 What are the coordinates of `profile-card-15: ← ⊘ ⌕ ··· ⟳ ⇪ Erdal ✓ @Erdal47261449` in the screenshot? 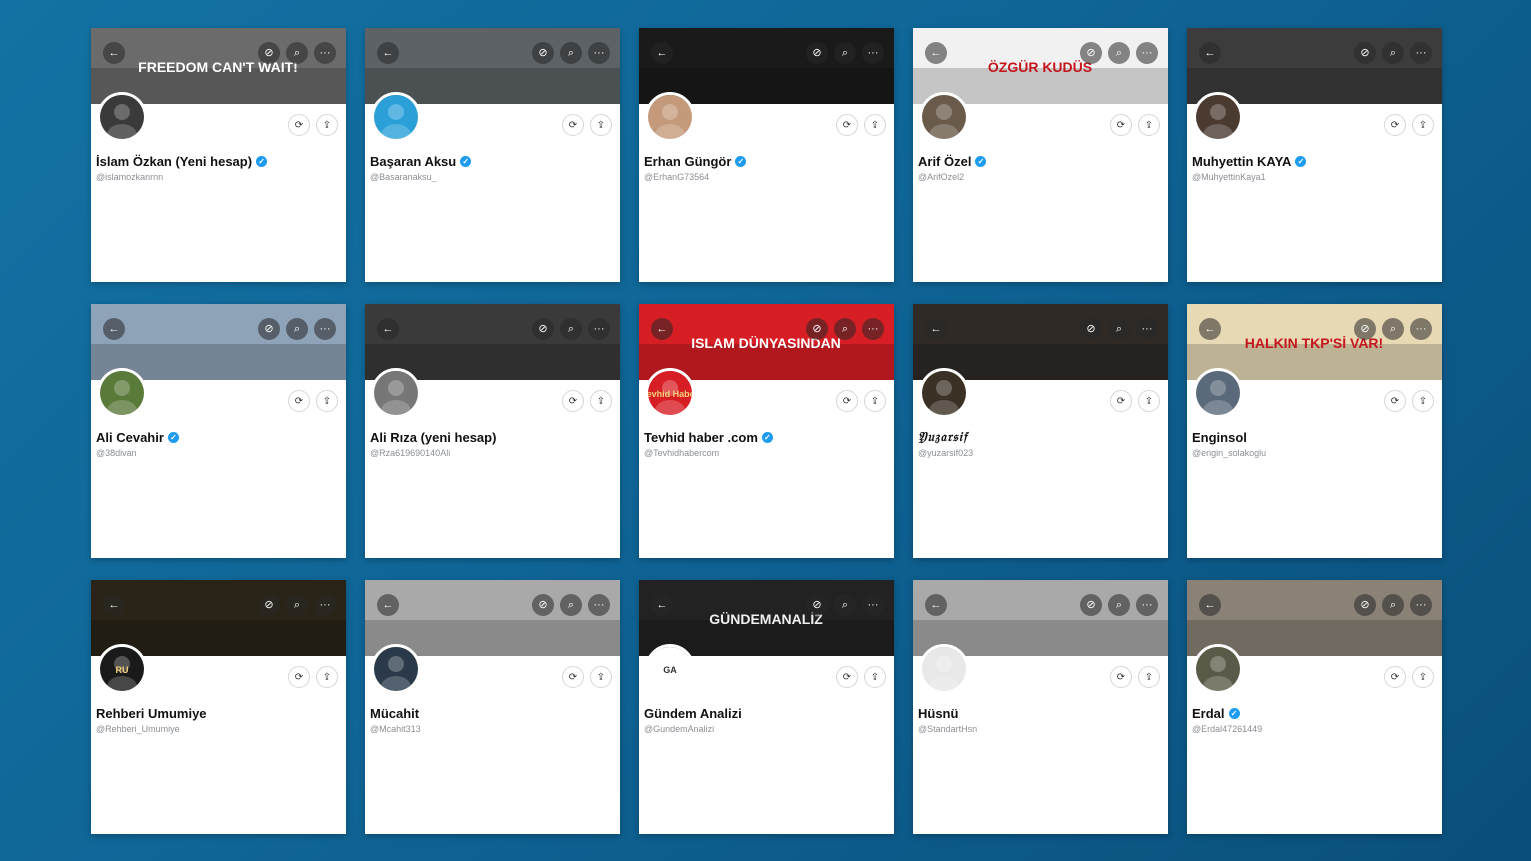 It's located at (1314, 707).